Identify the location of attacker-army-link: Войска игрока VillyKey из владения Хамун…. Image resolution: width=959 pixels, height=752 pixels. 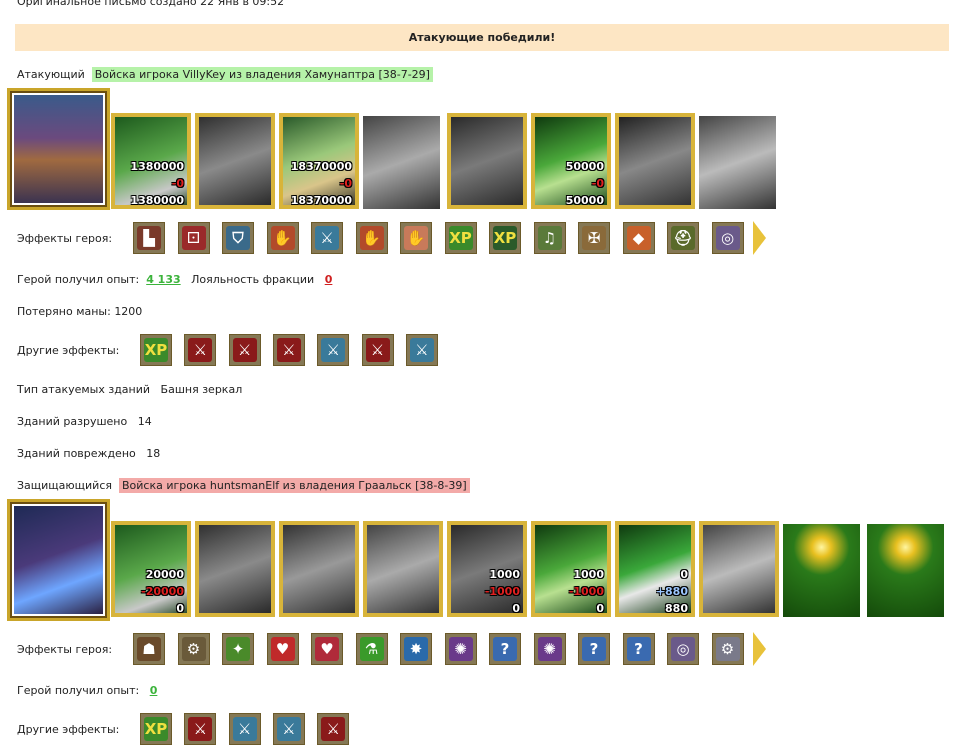
(262, 74).